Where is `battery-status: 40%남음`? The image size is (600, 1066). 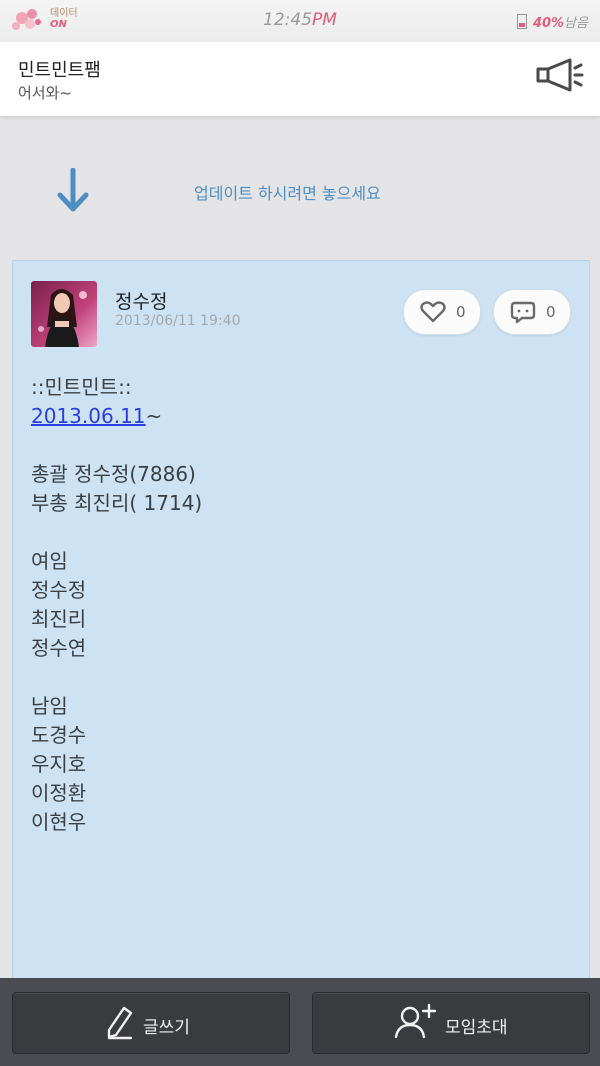 battery-status: 40%남음 is located at coordinates (552, 21).